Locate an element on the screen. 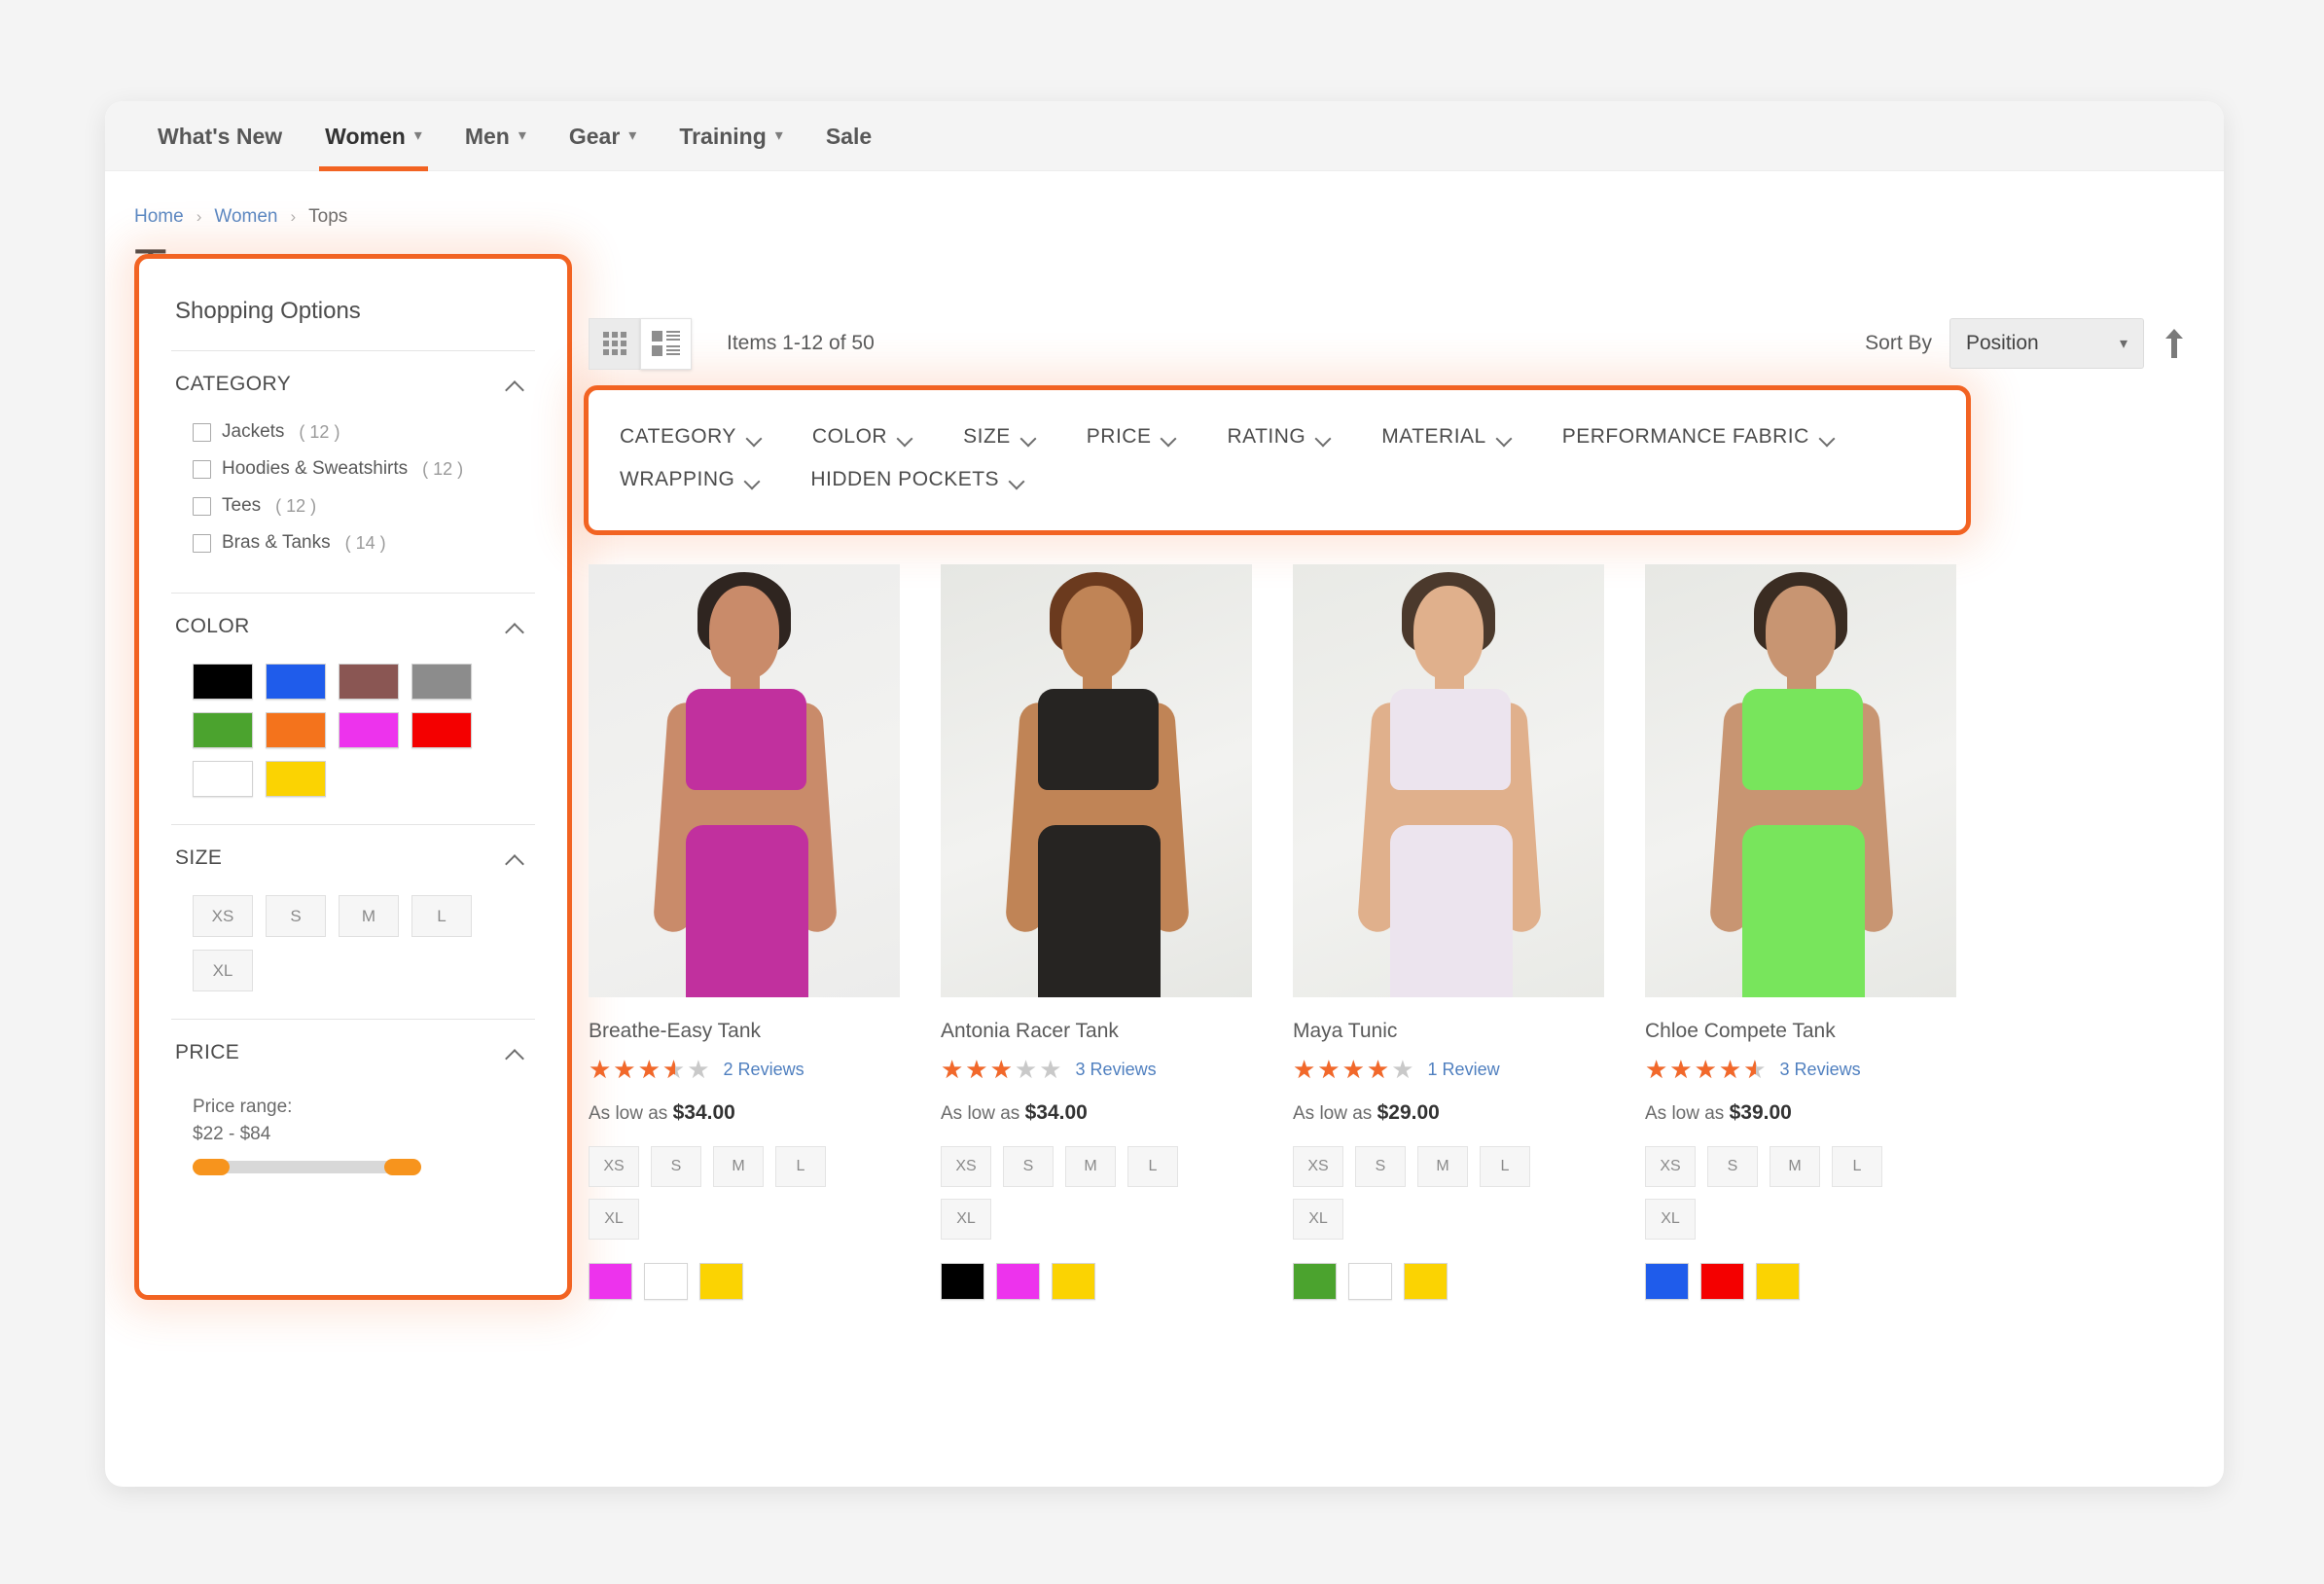  sidebar-filter-price-header: PRICE is located at coordinates (353, 1052).